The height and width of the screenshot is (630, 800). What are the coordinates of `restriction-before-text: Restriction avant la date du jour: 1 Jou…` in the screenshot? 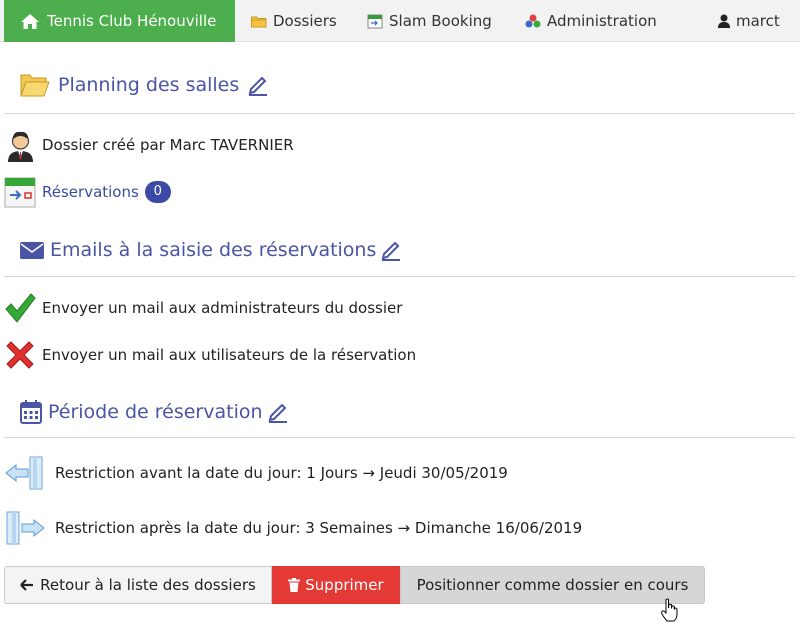 It's located at (281, 473).